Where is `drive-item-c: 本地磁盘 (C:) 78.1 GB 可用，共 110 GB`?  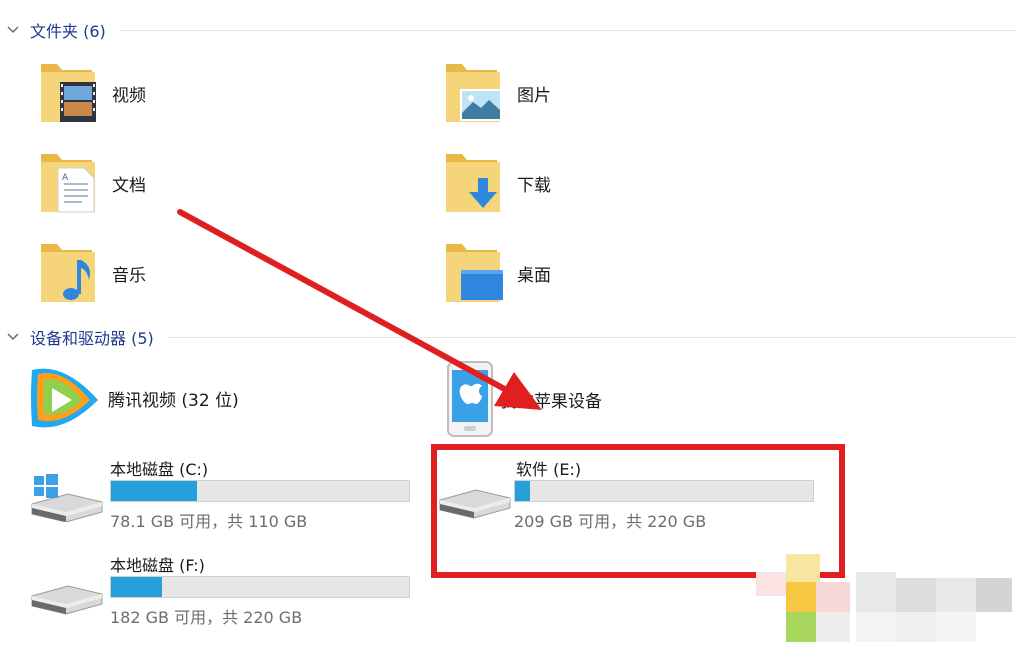
drive-item-c: 本地磁盘 (C:) 78.1 GB 可用，共 110 GB is located at coordinates (223, 494).